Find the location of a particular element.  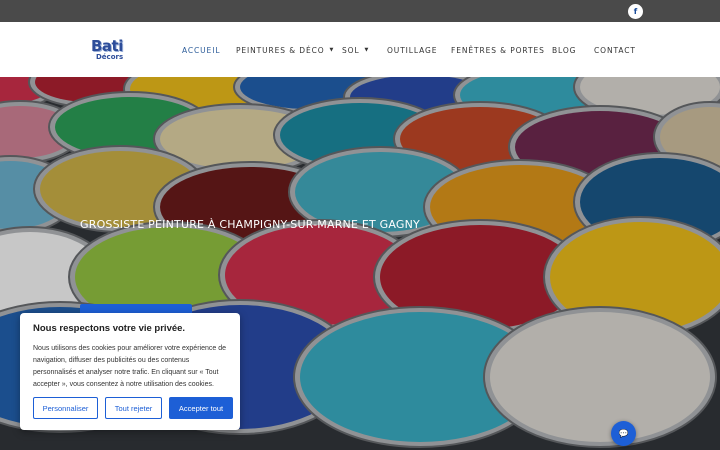

nav-label: PEINTURES & DÉCO is located at coordinates (280, 50).